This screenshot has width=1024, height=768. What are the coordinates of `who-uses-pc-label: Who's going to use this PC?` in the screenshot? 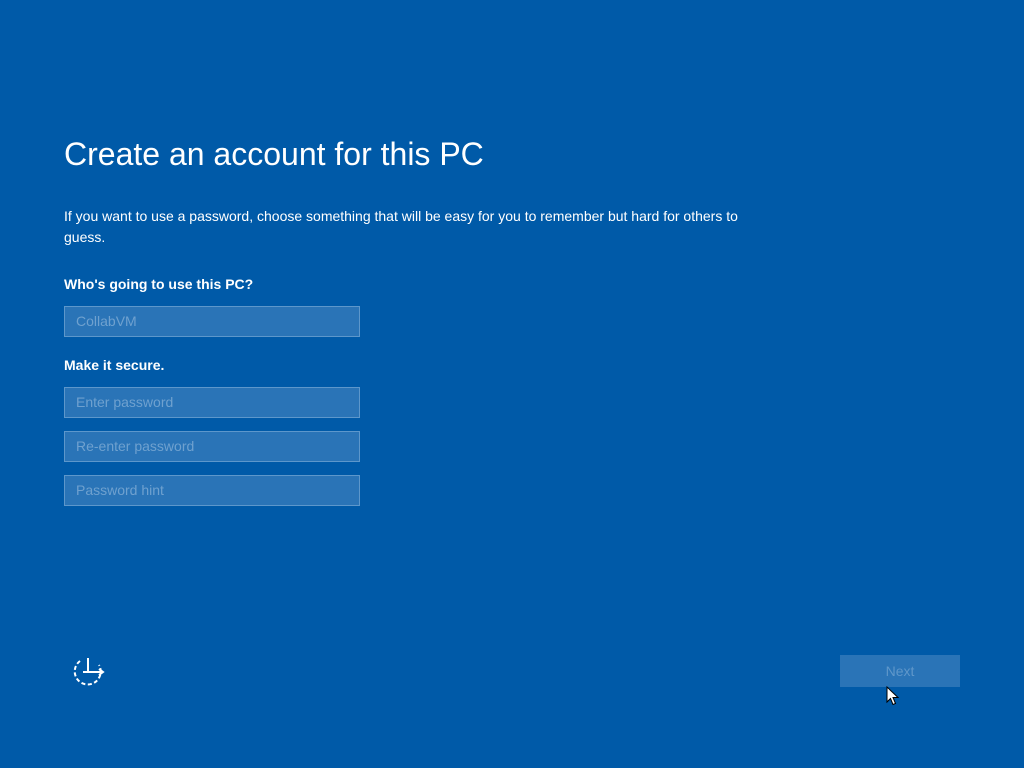 It's located at (159, 284).